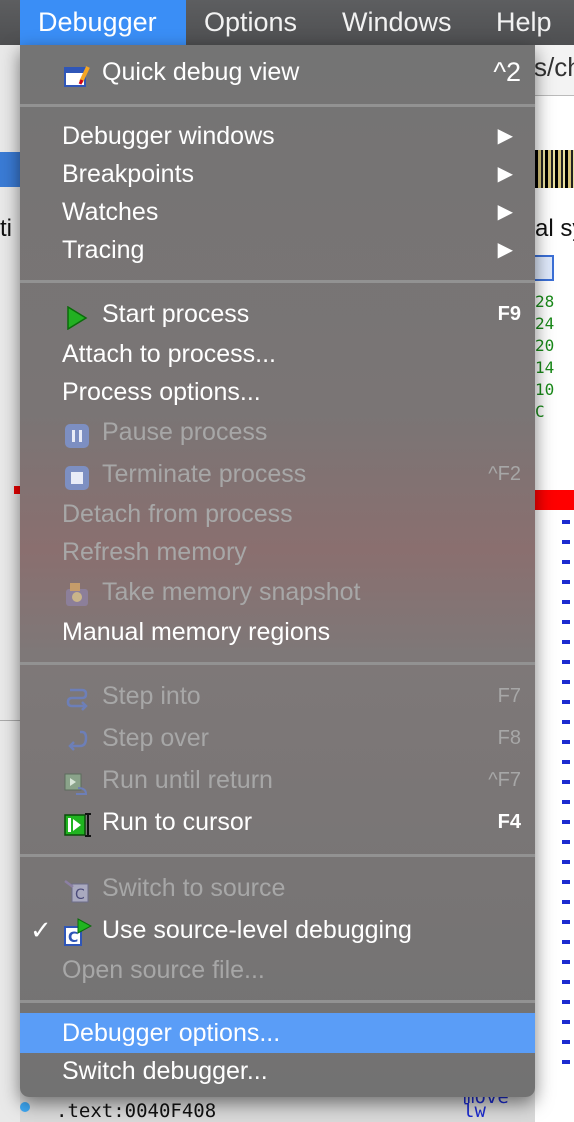  What do you see at coordinates (504, 780) in the screenshot?
I see `shortcut-label: ^F7` at bounding box center [504, 780].